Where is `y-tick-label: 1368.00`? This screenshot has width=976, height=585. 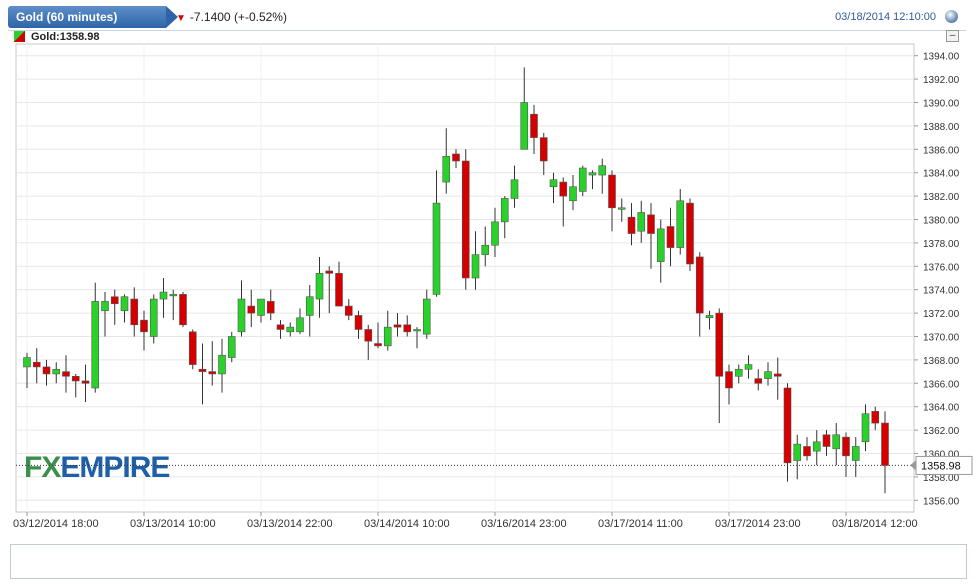
y-tick-label: 1368.00 is located at coordinates (941, 361).